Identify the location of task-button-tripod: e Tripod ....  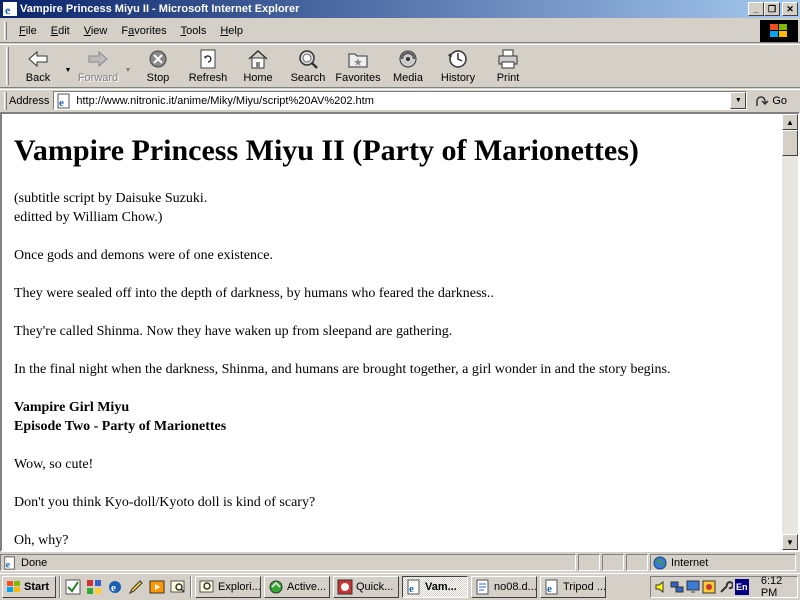
(573, 587).